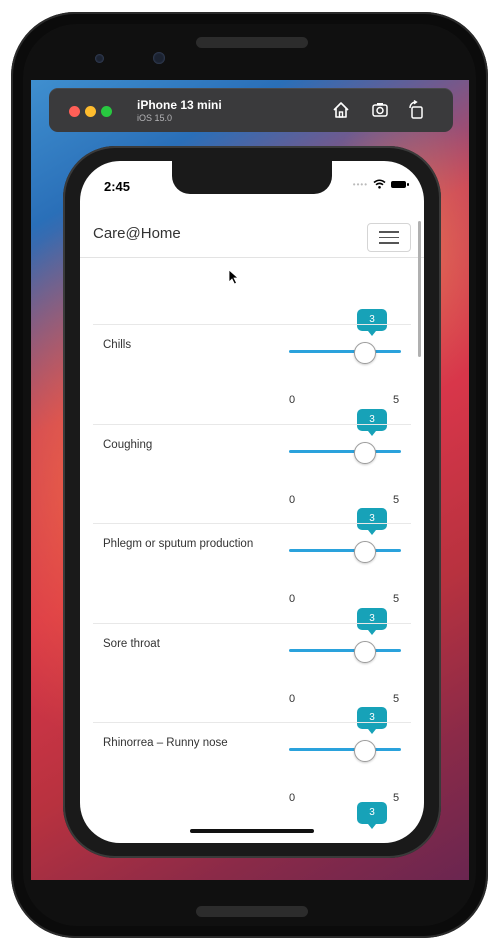 This screenshot has height=944, width=489. What do you see at coordinates (74, 111) in the screenshot?
I see `close-window-button` at bounding box center [74, 111].